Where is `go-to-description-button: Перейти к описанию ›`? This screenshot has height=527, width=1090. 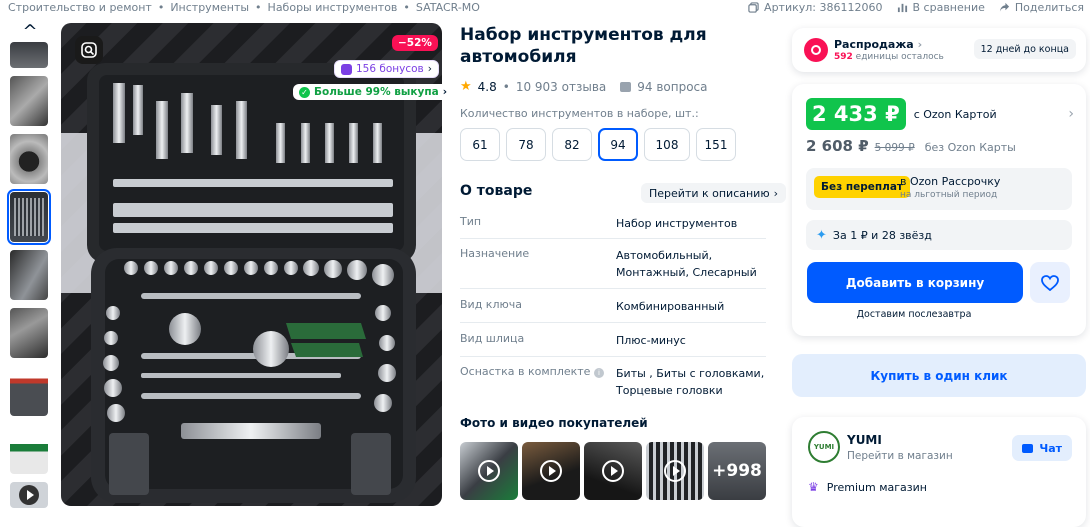 go-to-description-button: Перейти к описанию › is located at coordinates (713, 193).